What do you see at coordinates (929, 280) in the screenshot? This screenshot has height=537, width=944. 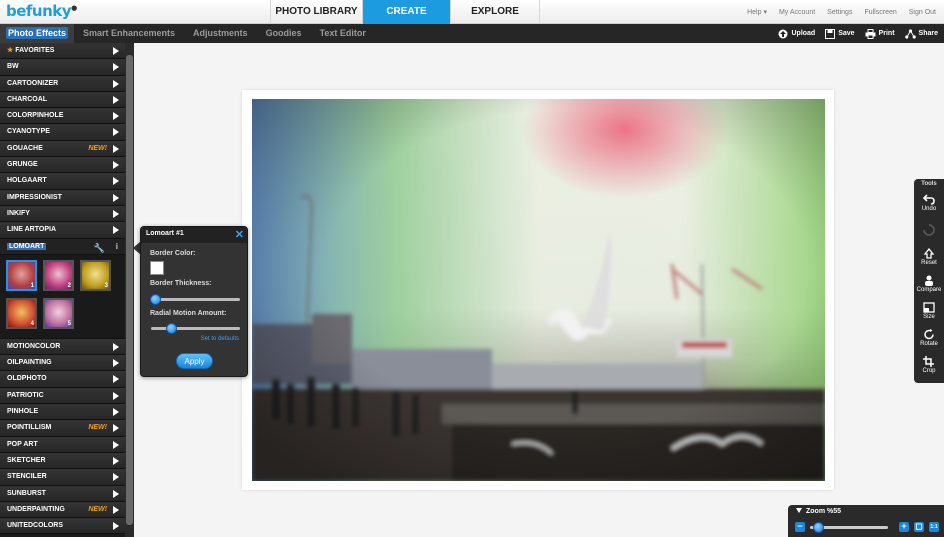 I see `compare-icon` at bounding box center [929, 280].